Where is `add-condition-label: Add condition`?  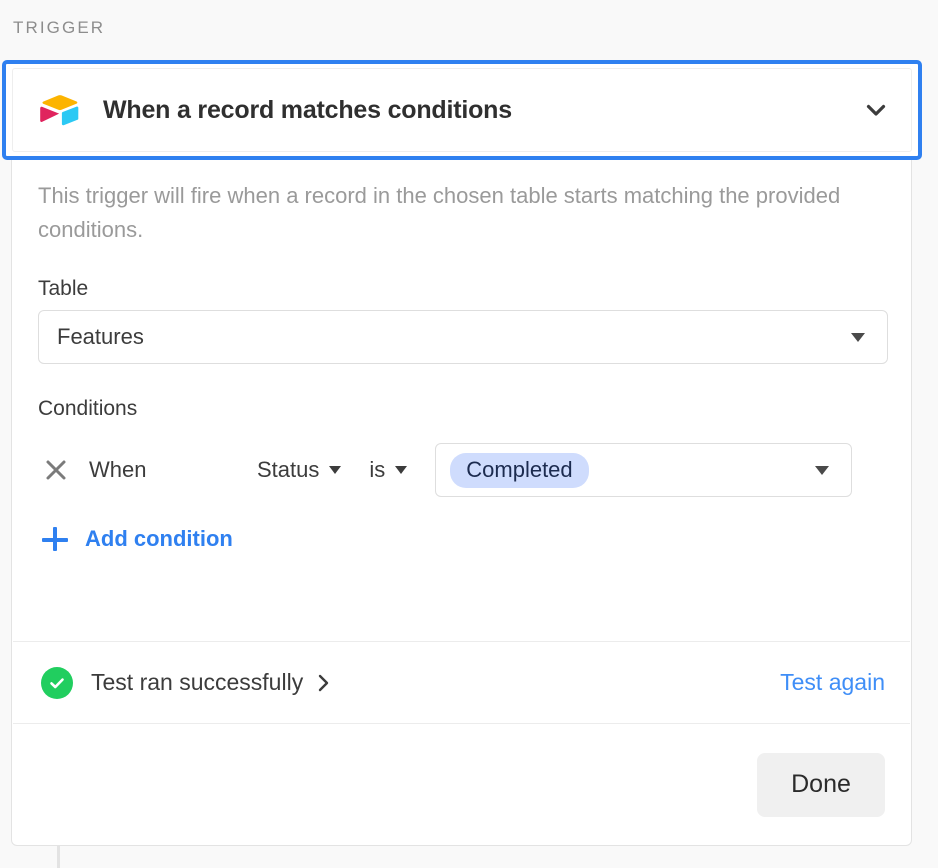 add-condition-label: Add condition is located at coordinates (159, 538).